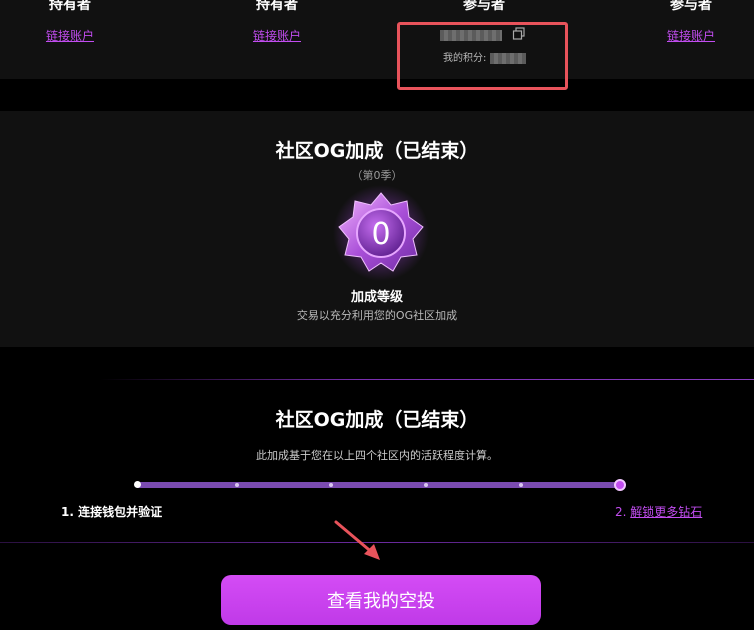  Describe the element at coordinates (381, 600) in the screenshot. I see `view-my-airdrop-button: 查看我的空投` at that location.